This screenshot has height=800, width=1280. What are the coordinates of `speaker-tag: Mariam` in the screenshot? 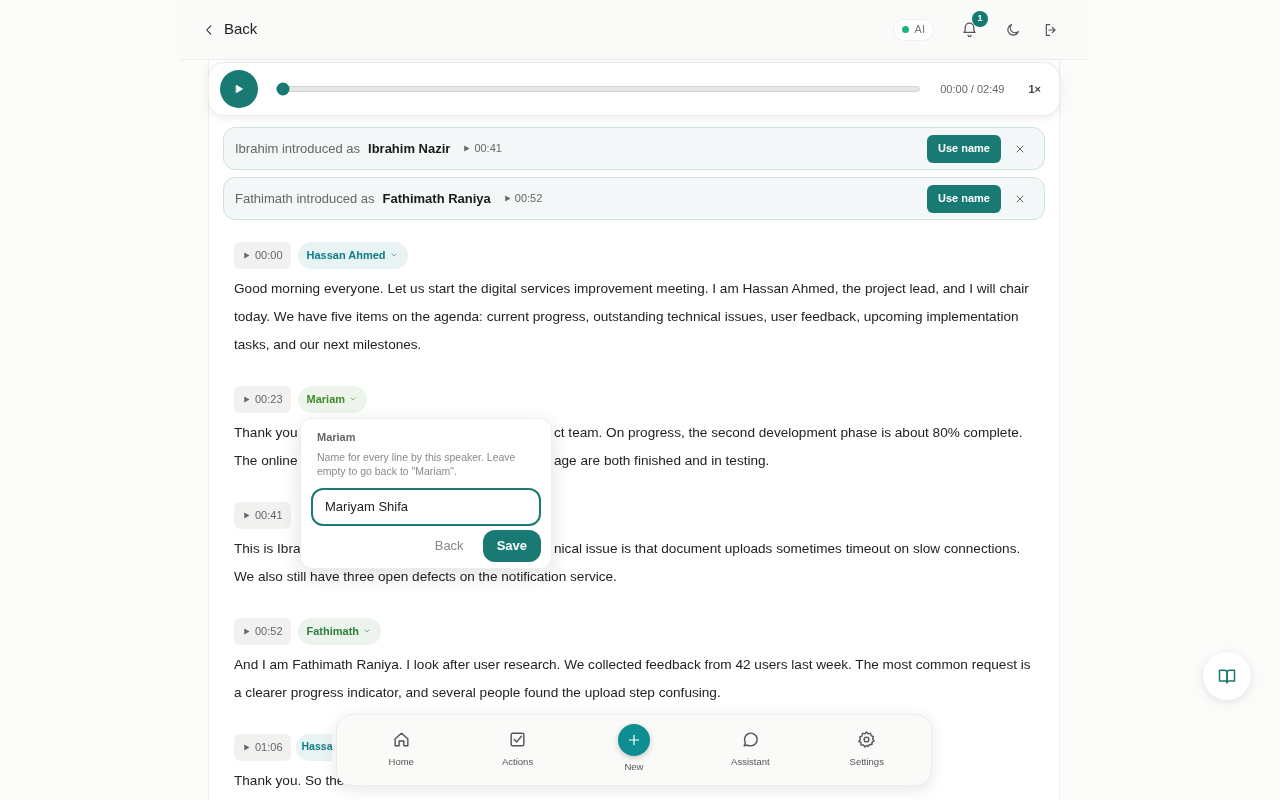 It's located at (332, 399).